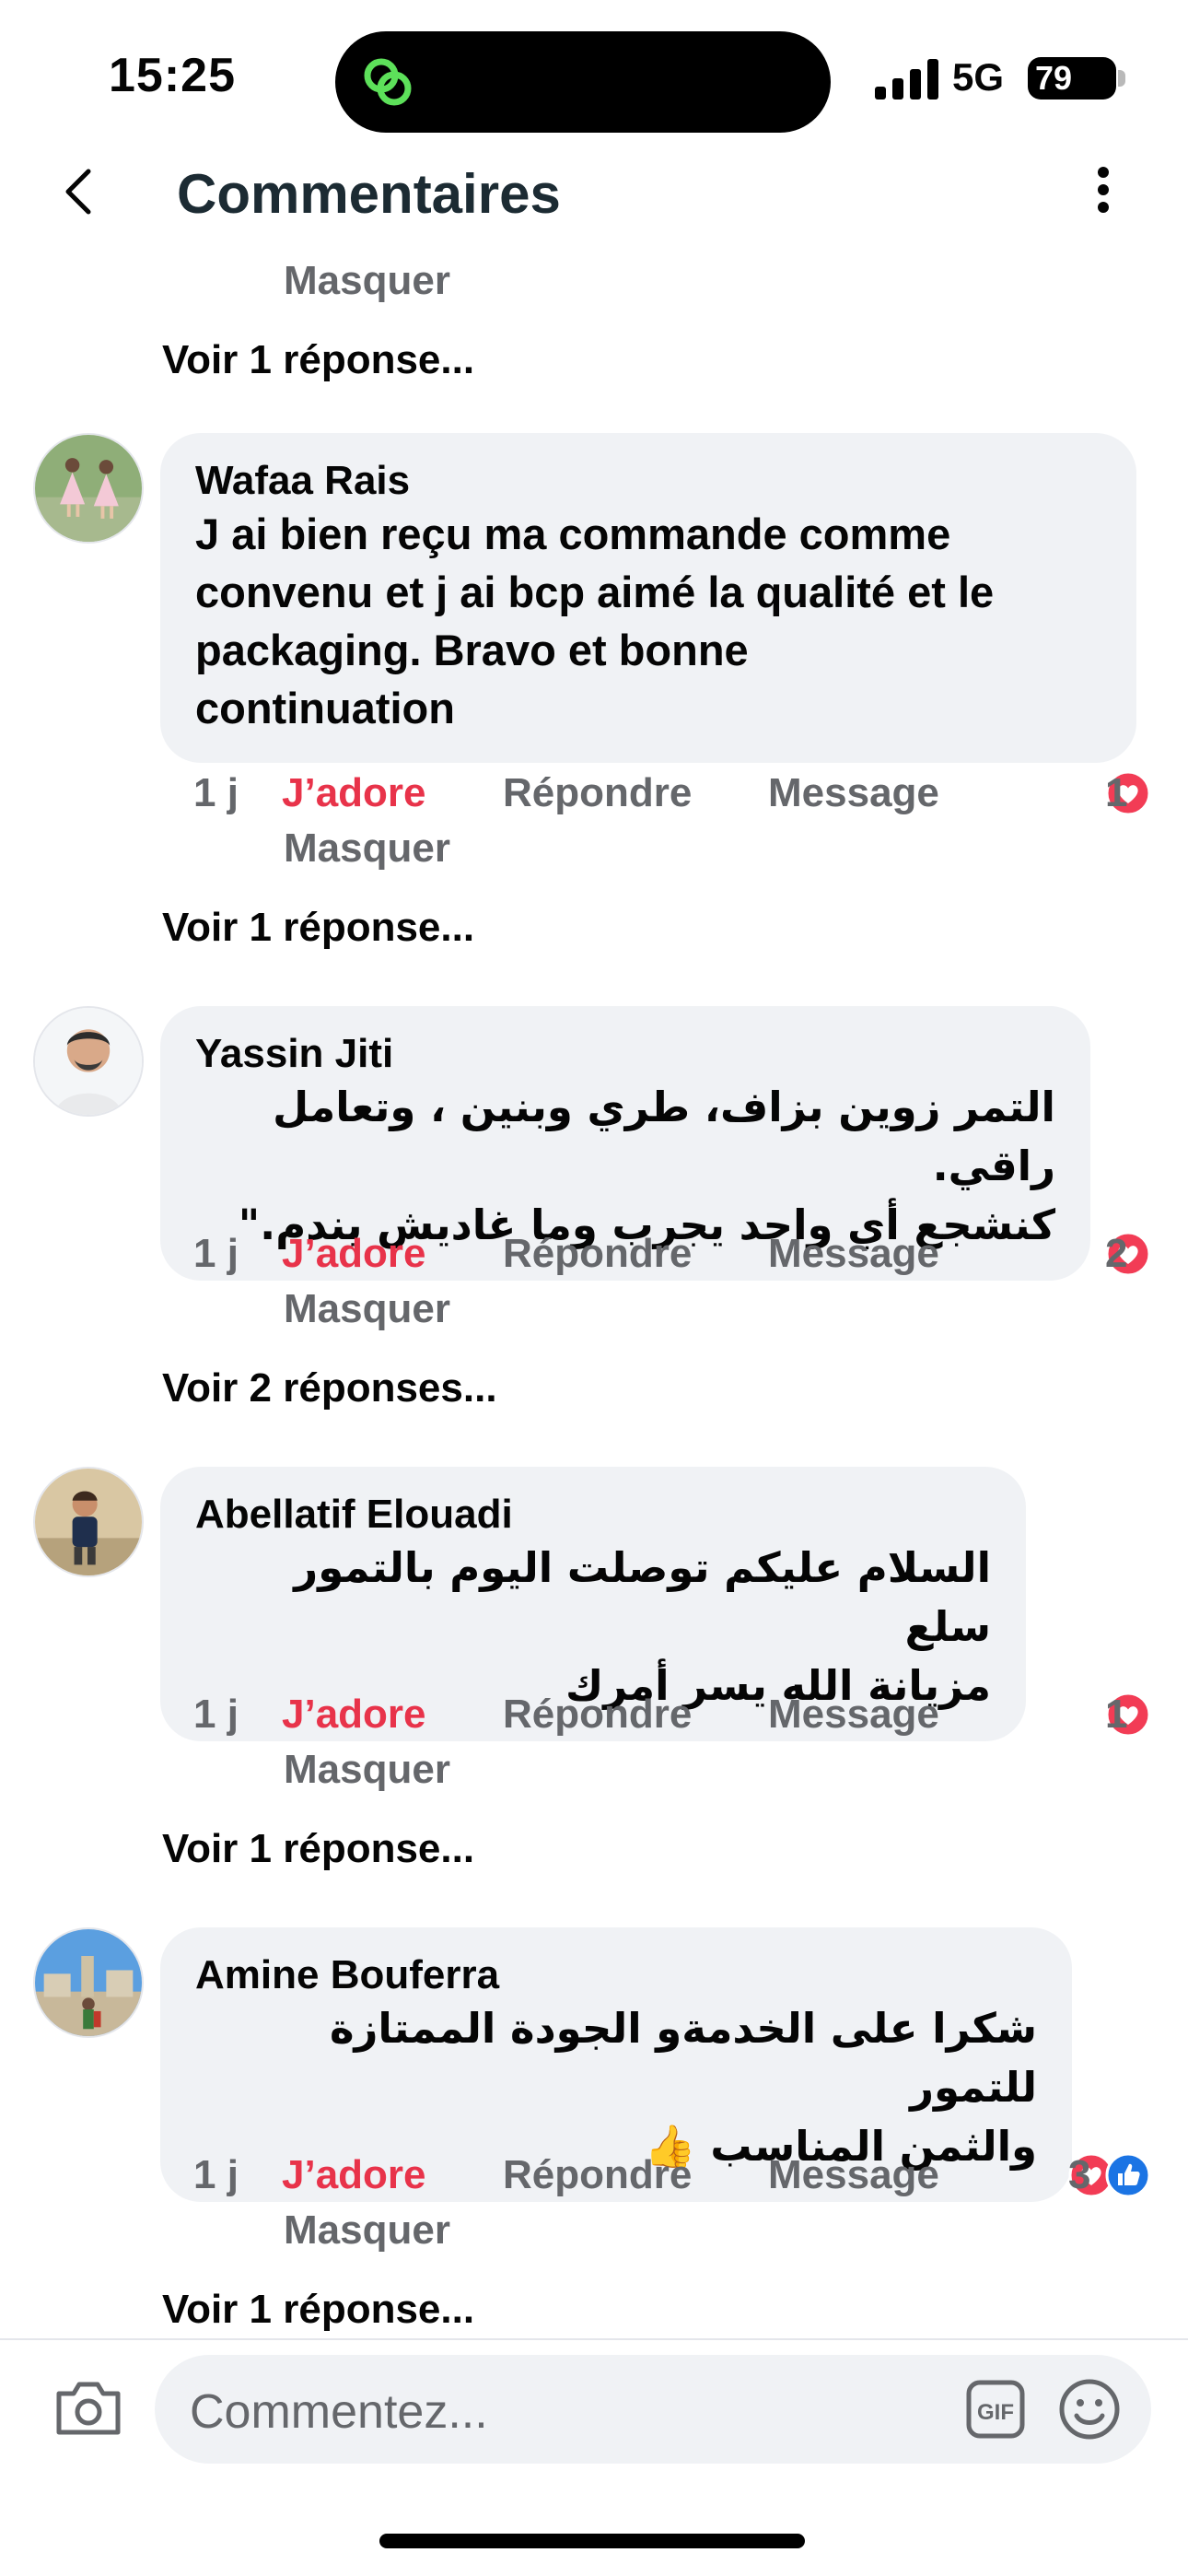 This screenshot has height=2576, width=1188. Describe the element at coordinates (172, 75) in the screenshot. I see `status-time: 15:25` at that location.